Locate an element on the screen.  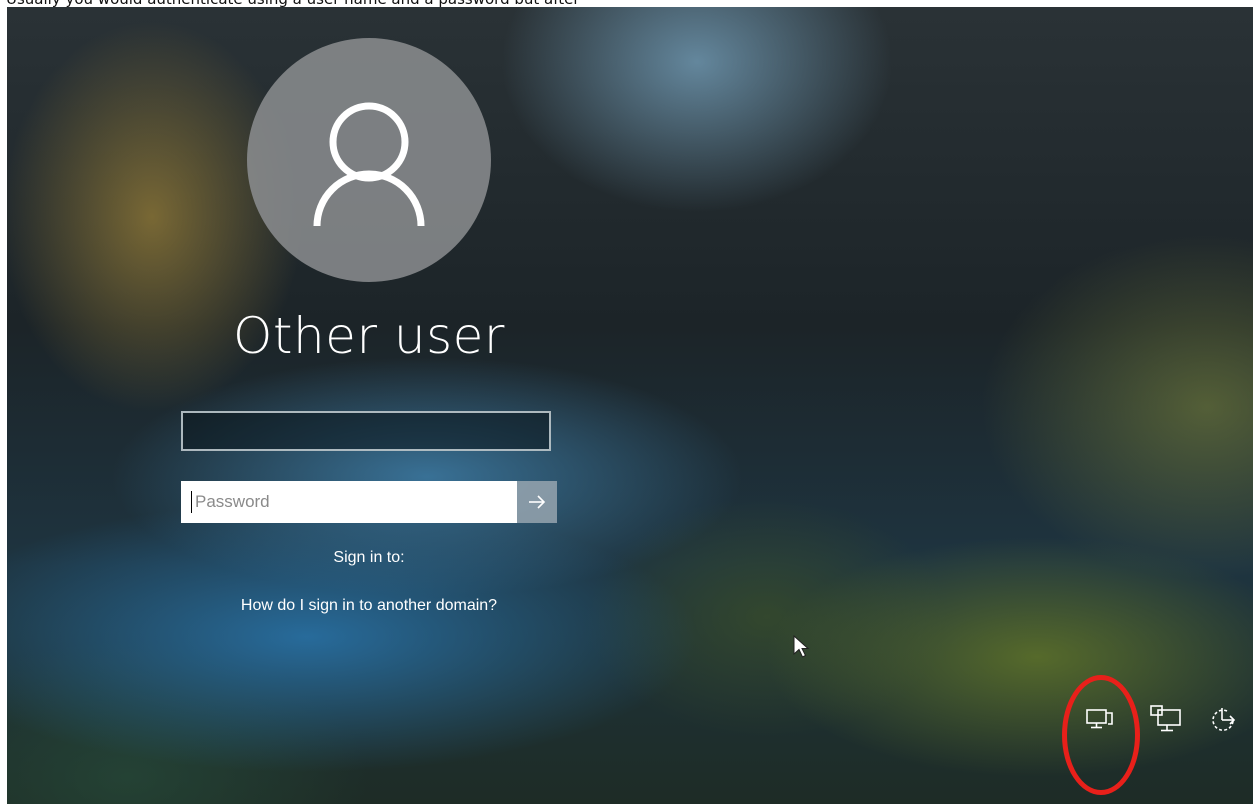
password-field is located at coordinates (349, 502).